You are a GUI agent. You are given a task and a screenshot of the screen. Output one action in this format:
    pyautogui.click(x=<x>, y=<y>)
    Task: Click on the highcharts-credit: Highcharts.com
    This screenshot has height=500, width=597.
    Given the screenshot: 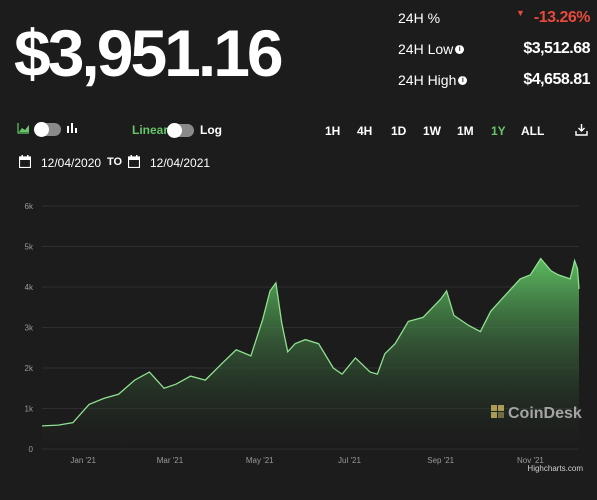 What is the action you would take?
    pyautogui.click(x=555, y=468)
    